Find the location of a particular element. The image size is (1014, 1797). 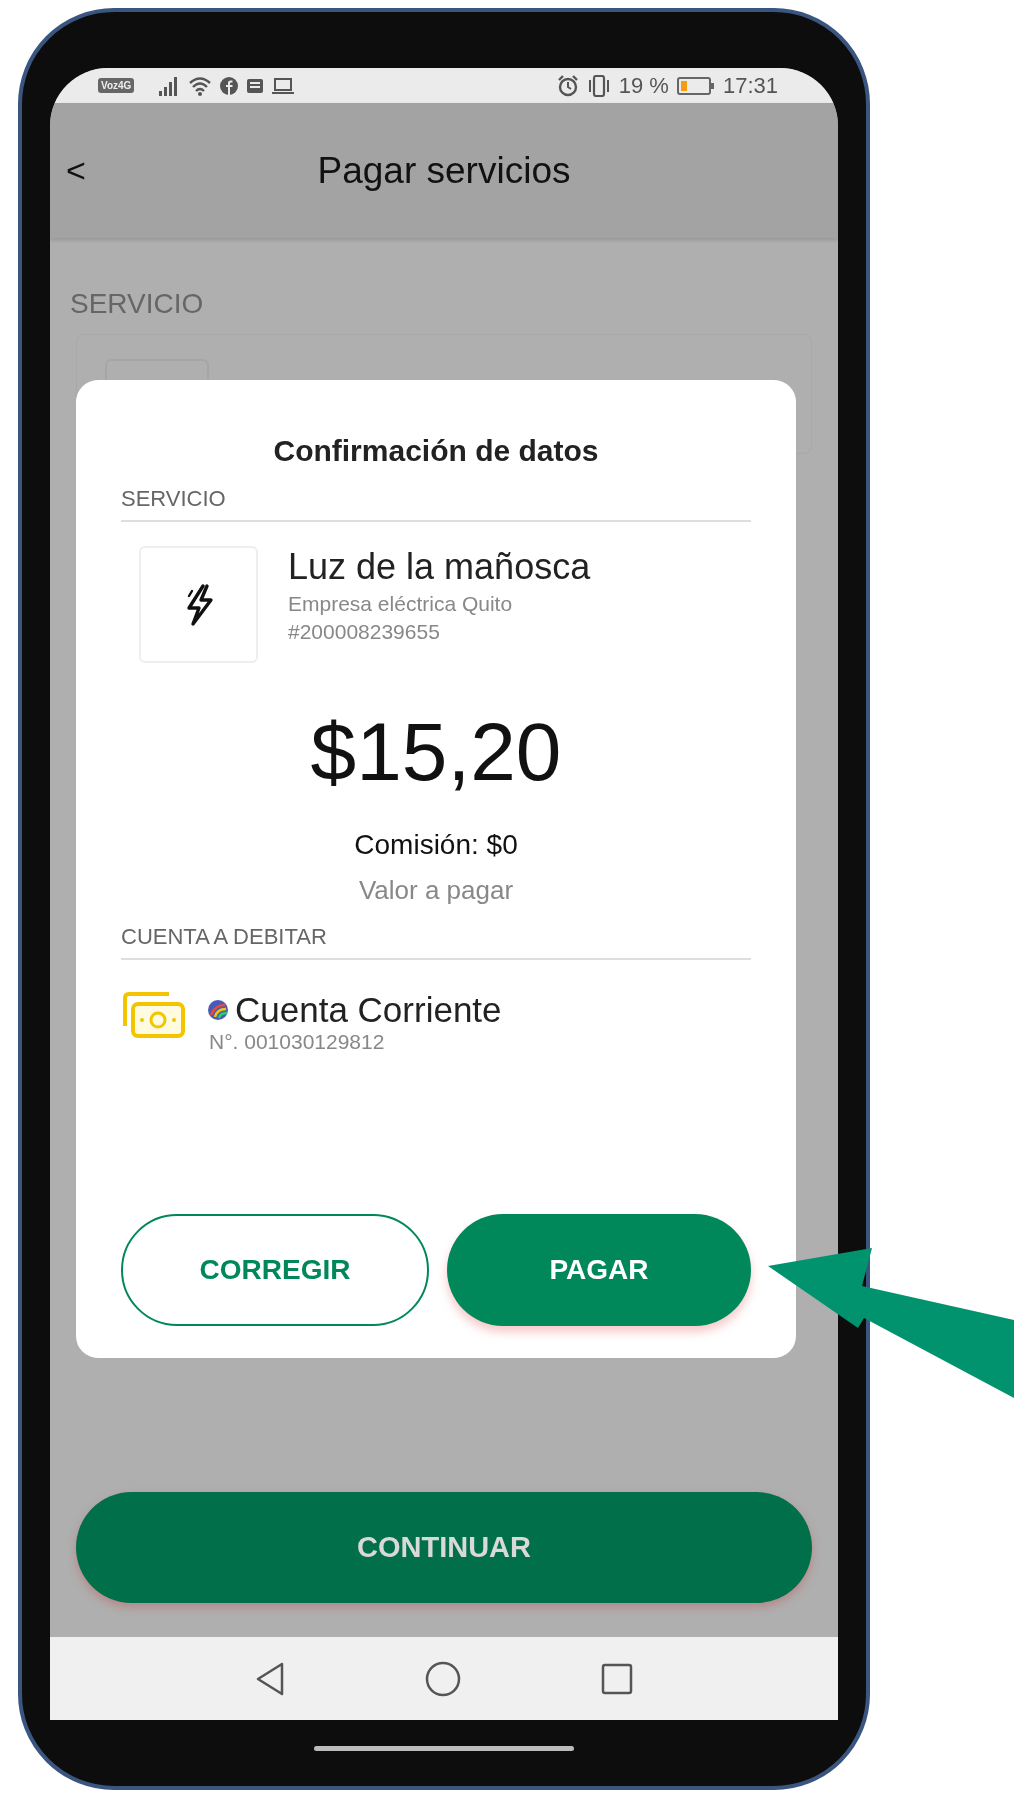

account-name: Cuenta Corriente is located at coordinates (368, 1010).